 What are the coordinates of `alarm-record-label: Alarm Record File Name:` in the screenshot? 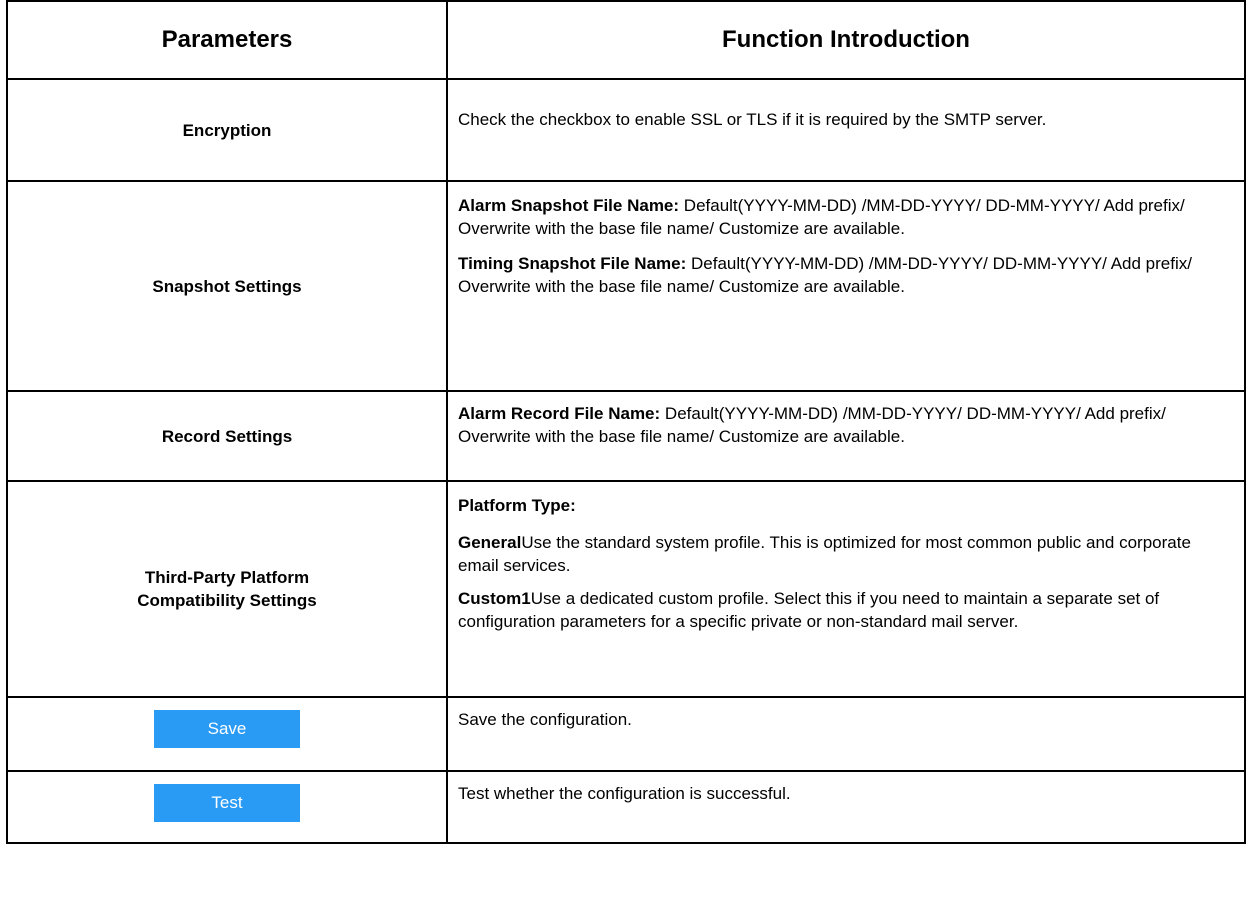 It's located at (559, 413).